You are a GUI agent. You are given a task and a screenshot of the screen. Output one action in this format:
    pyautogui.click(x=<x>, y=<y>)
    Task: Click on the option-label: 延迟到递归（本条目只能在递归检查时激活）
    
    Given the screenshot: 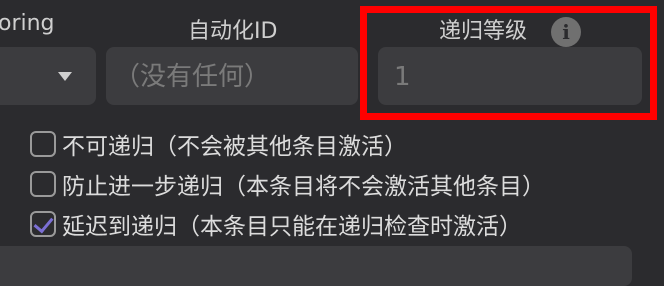 What is the action you would take?
    pyautogui.click(x=292, y=227)
    